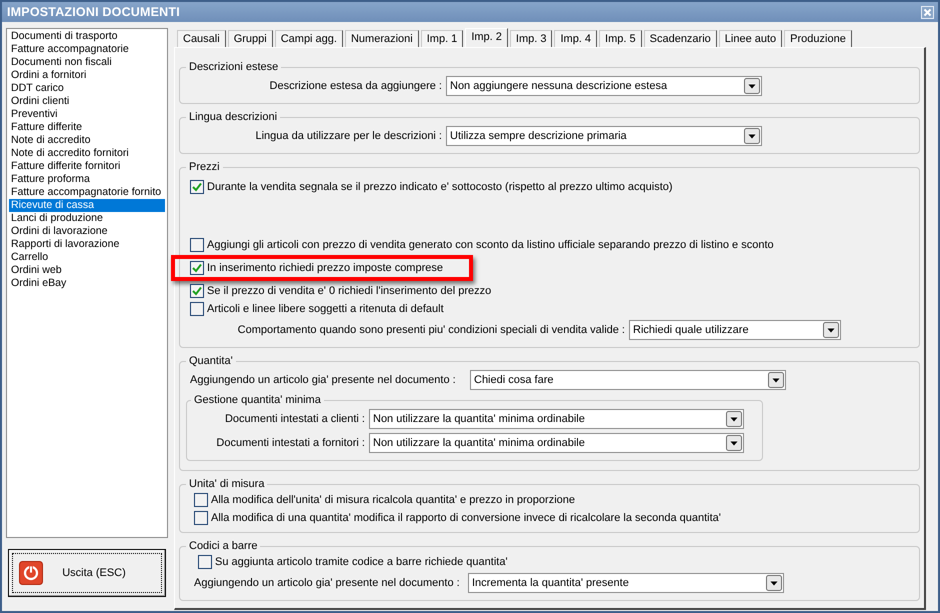  I want to click on list-item: Lanci di produzione, so click(87, 218).